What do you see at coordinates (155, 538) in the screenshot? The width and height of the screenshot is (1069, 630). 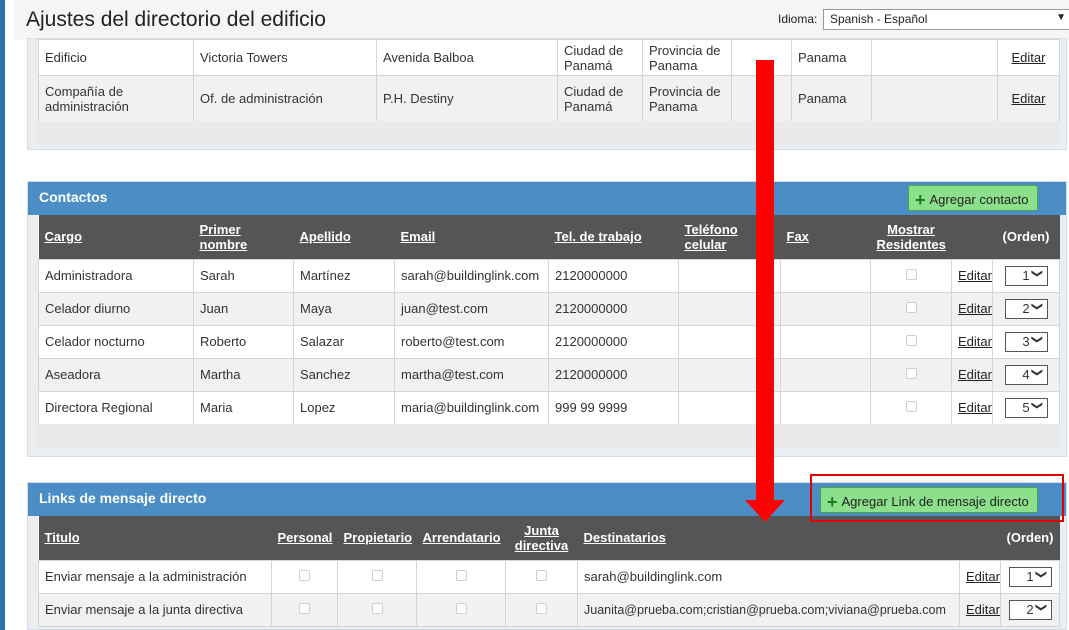 I see `col-titulo: Titulo` at bounding box center [155, 538].